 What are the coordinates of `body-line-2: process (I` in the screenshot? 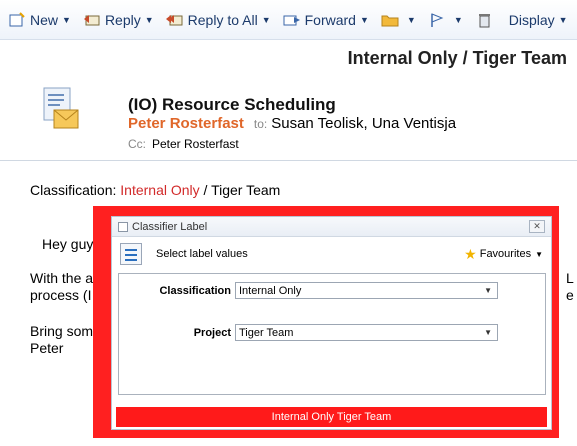 It's located at (61, 295).